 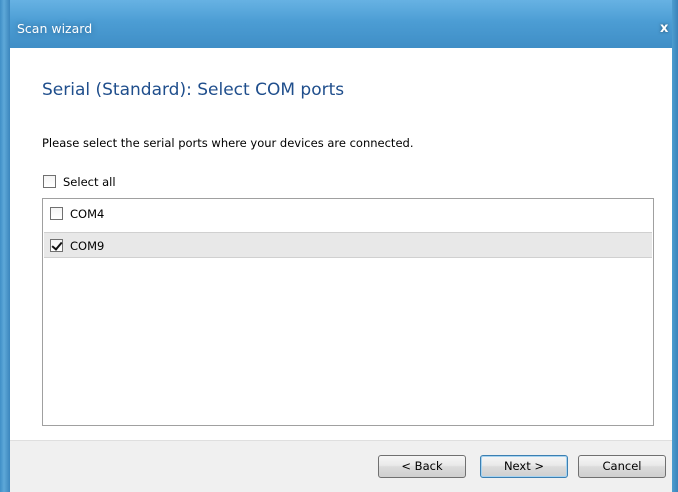 What do you see at coordinates (89, 182) in the screenshot?
I see `select-all-label: Select all` at bounding box center [89, 182].